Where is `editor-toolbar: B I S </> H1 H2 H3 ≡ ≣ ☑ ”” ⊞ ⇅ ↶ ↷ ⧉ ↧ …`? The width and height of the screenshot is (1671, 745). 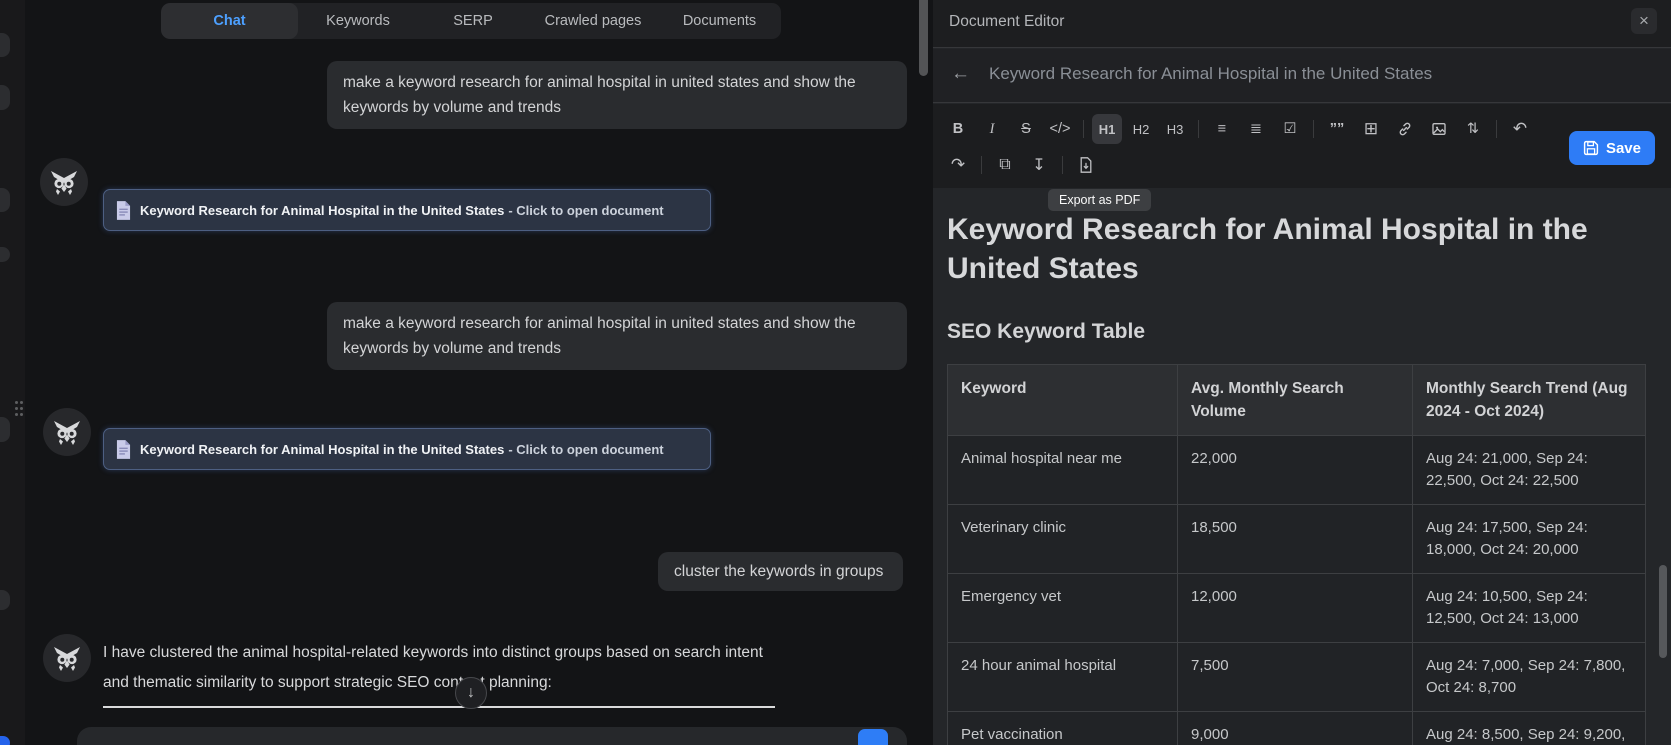 editor-toolbar: B I S </> H1 H2 H3 ≡ ≣ ☑ ”” ⊞ ⇅ ↶ ↷ ⧉ ↧ … is located at coordinates (1302, 157).